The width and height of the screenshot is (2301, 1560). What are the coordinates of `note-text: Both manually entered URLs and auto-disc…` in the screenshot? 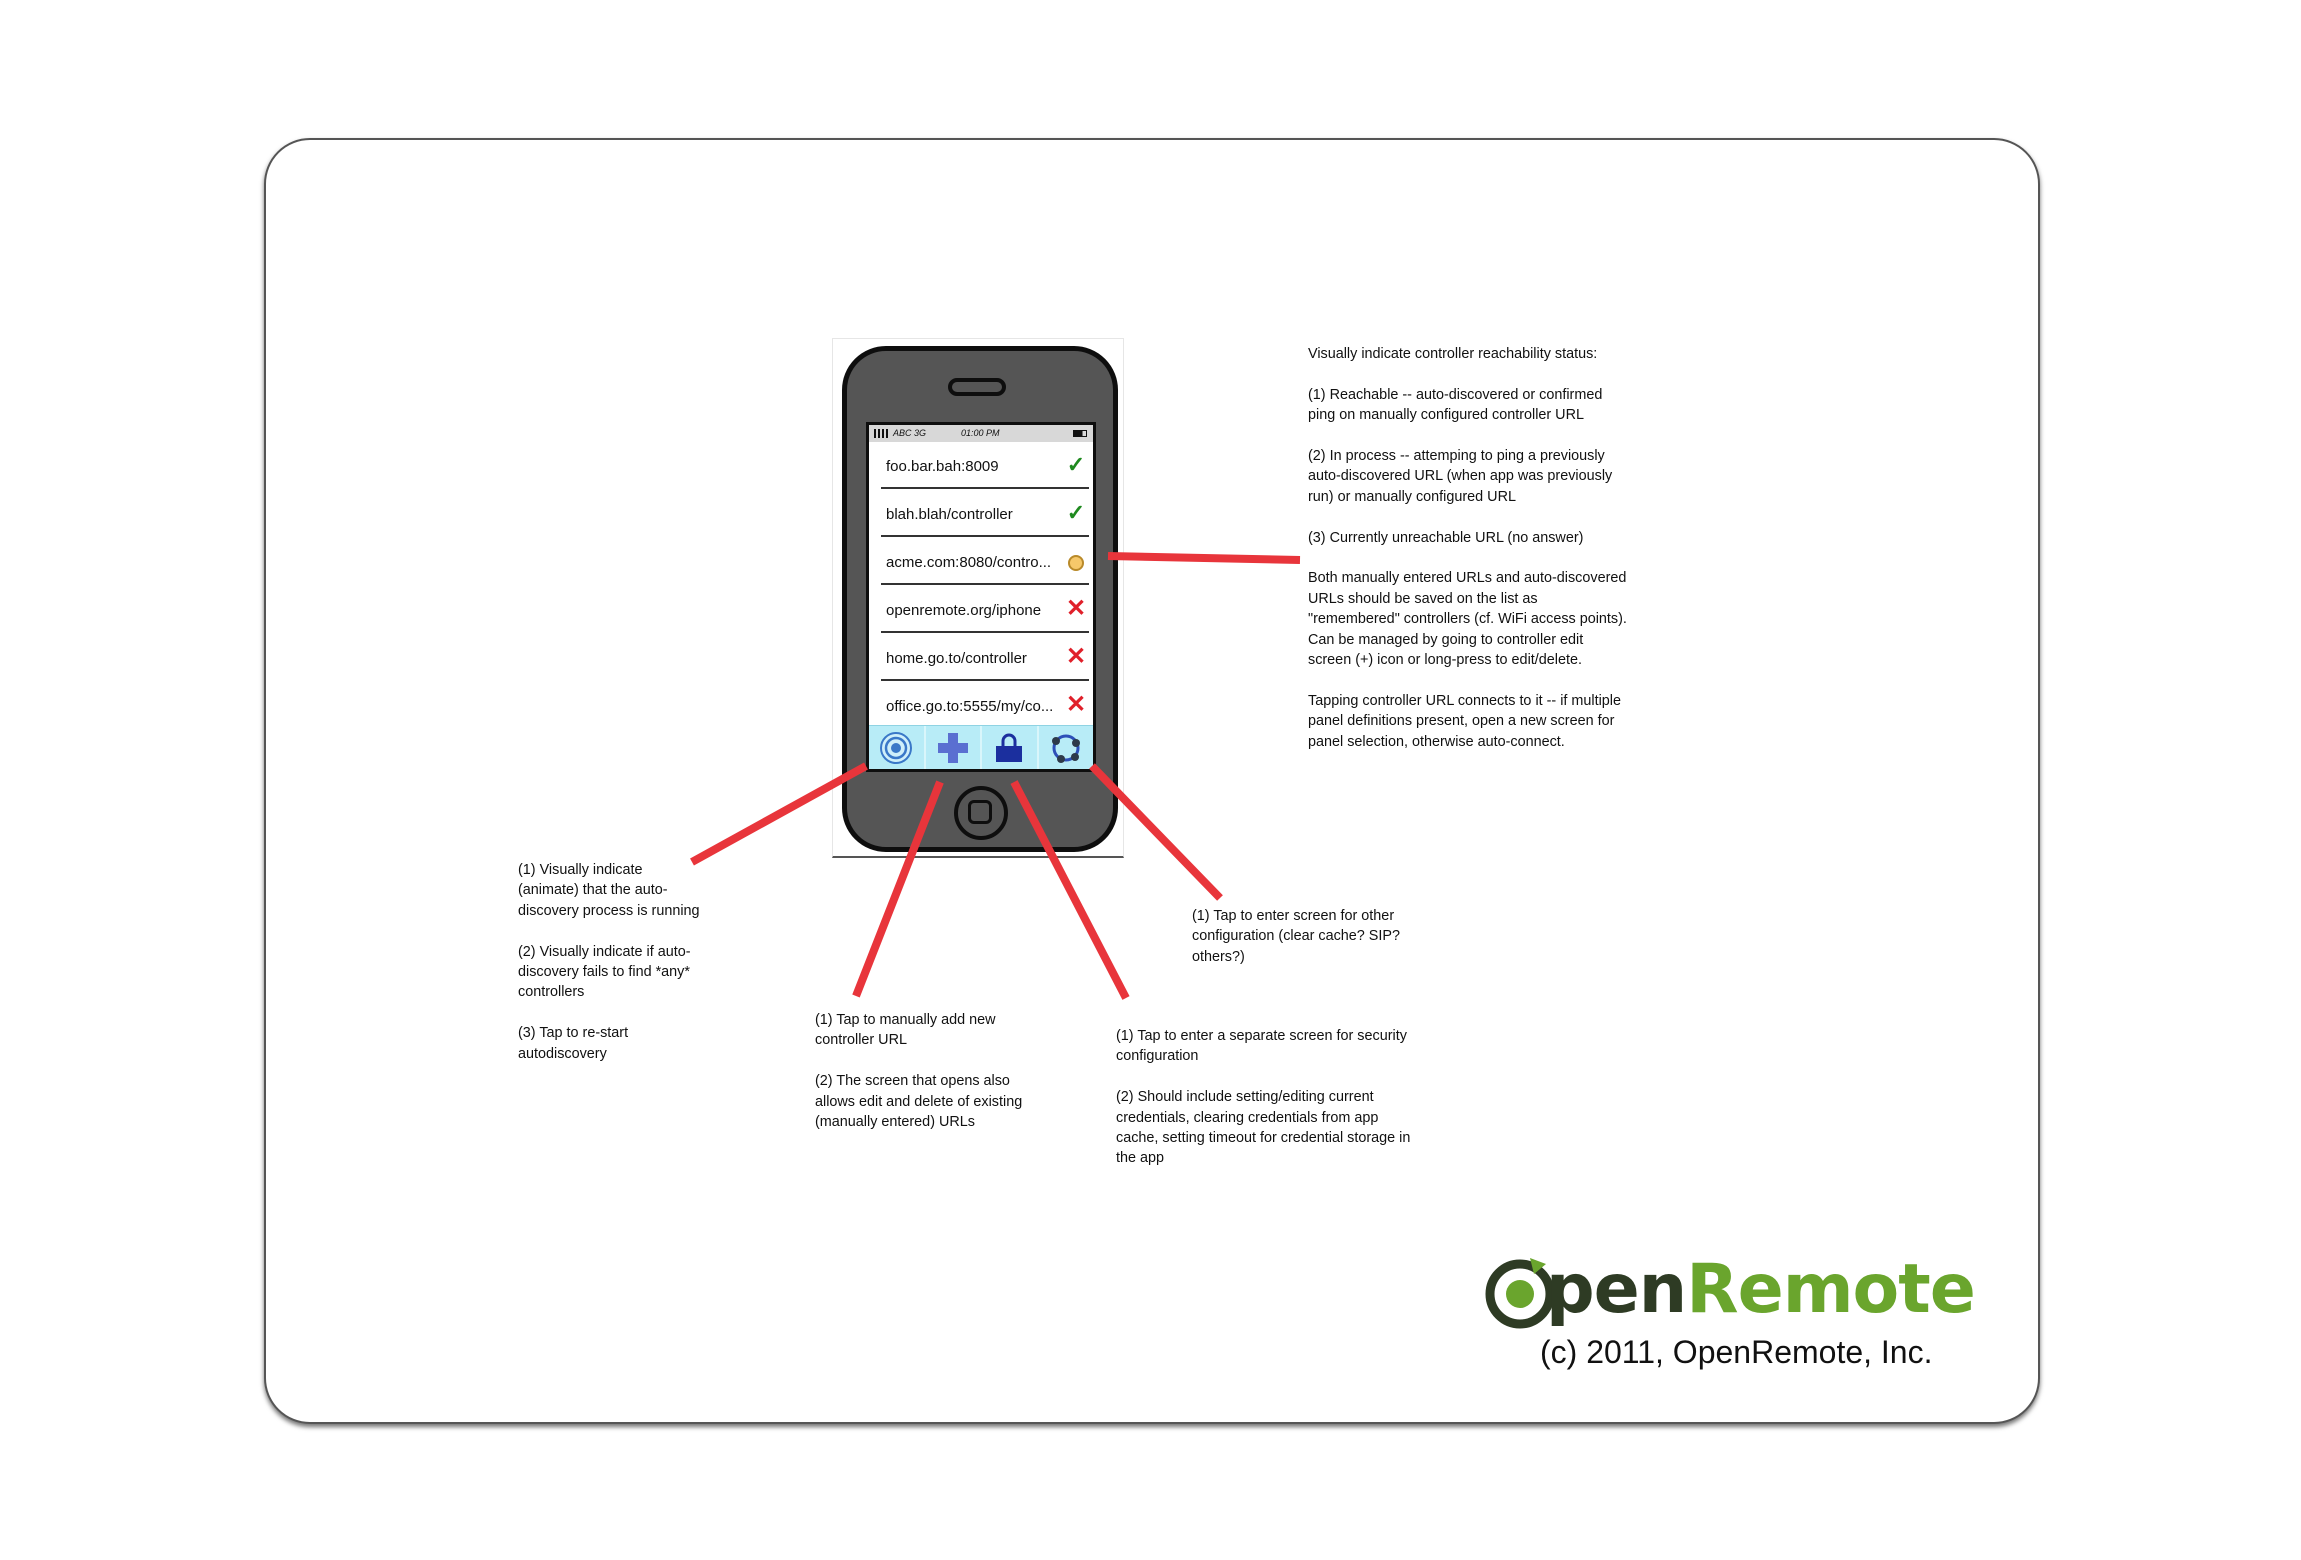 It's located at (1467, 619).